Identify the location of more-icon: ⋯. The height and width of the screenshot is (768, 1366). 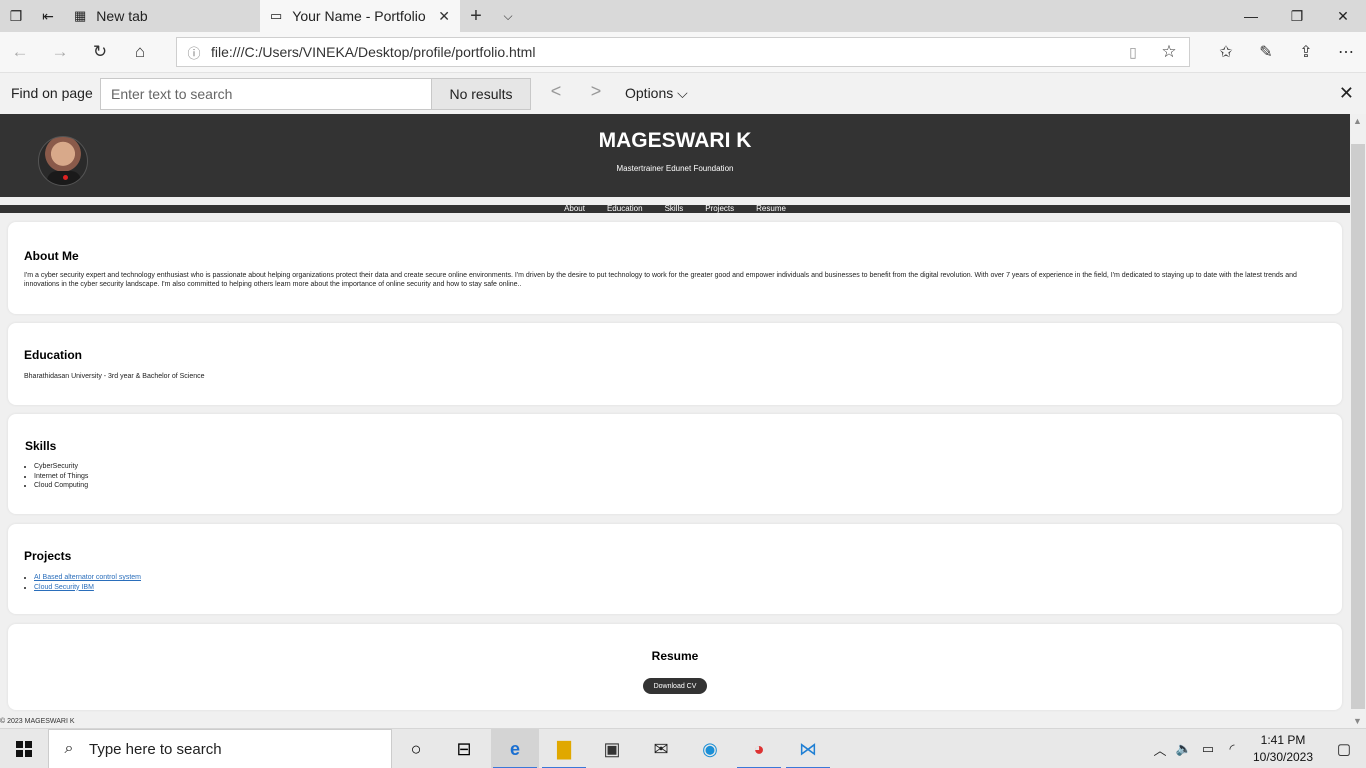
(1346, 52).